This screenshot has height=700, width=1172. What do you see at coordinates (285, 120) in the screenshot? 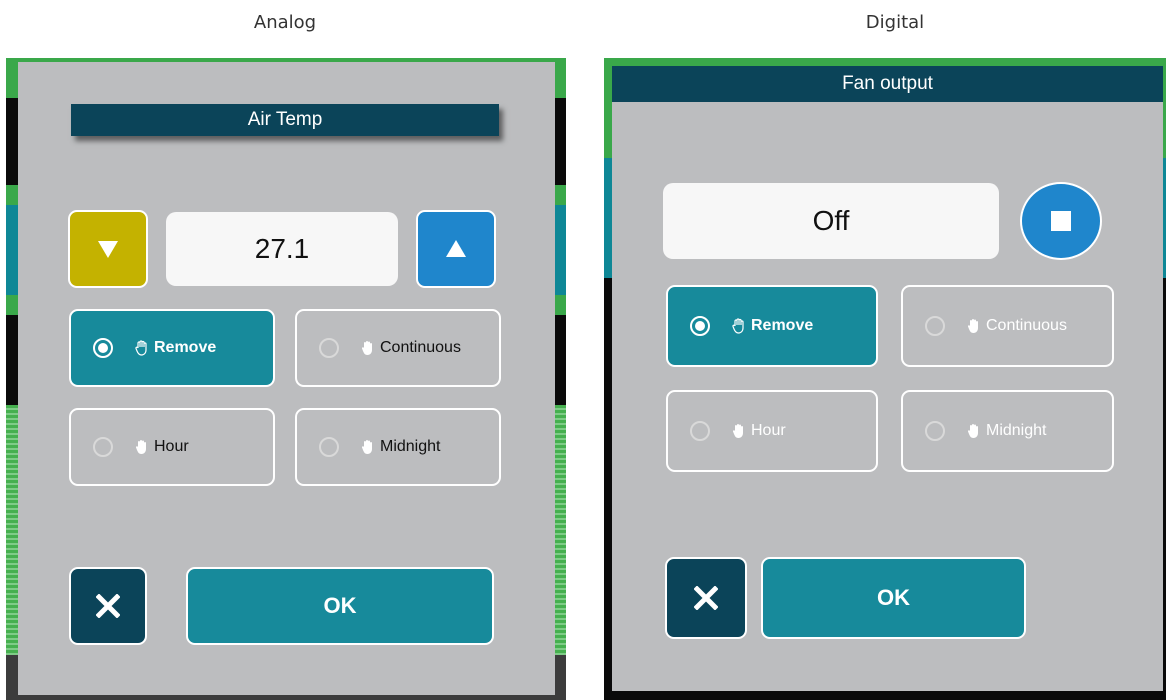
I see `analog-title: Air Temp` at bounding box center [285, 120].